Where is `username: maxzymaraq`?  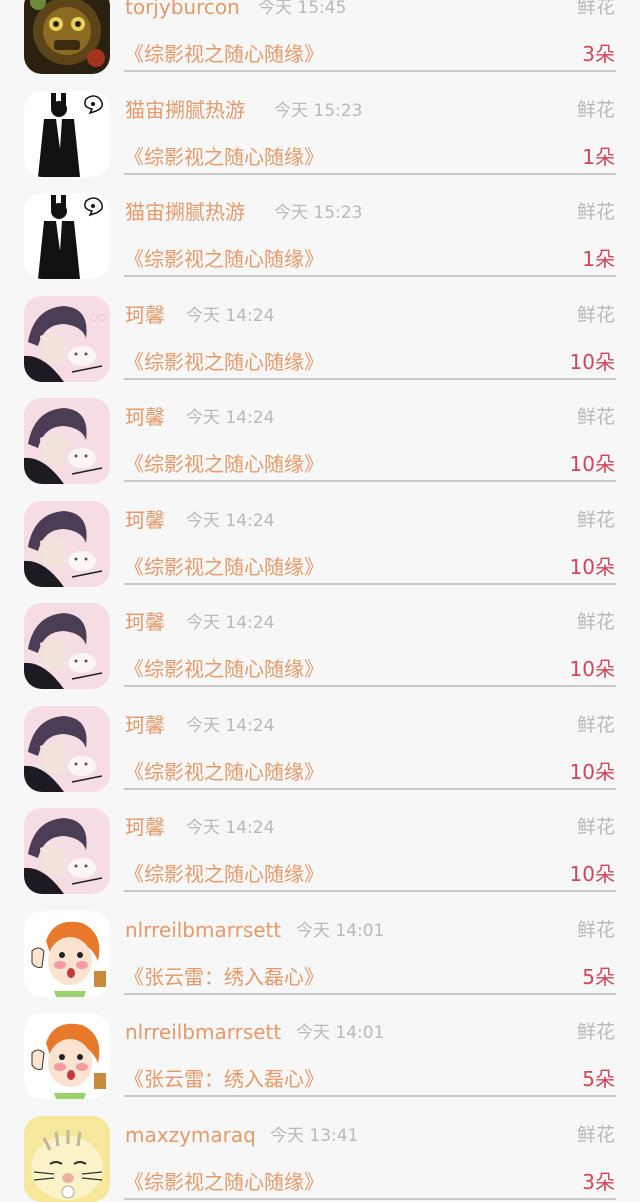 username: maxzymaraq is located at coordinates (190, 1135).